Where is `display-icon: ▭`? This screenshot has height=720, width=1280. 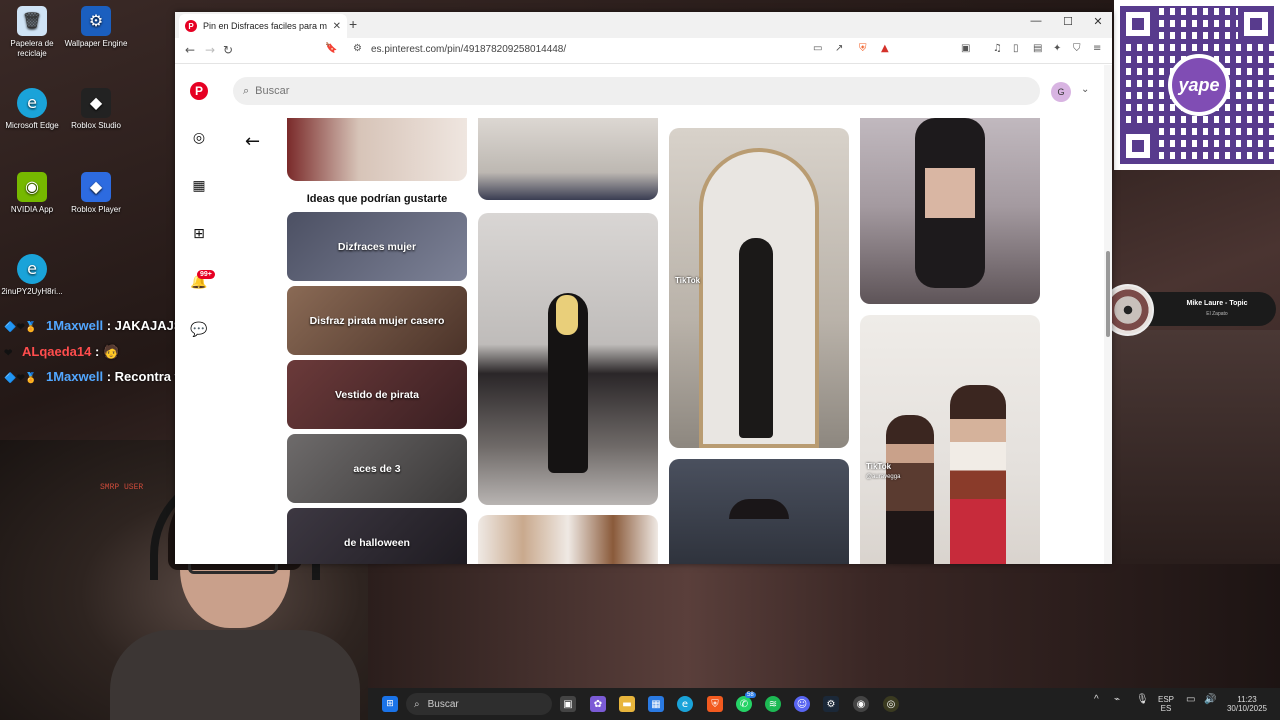 display-icon: ▭ is located at coordinates (1190, 700).